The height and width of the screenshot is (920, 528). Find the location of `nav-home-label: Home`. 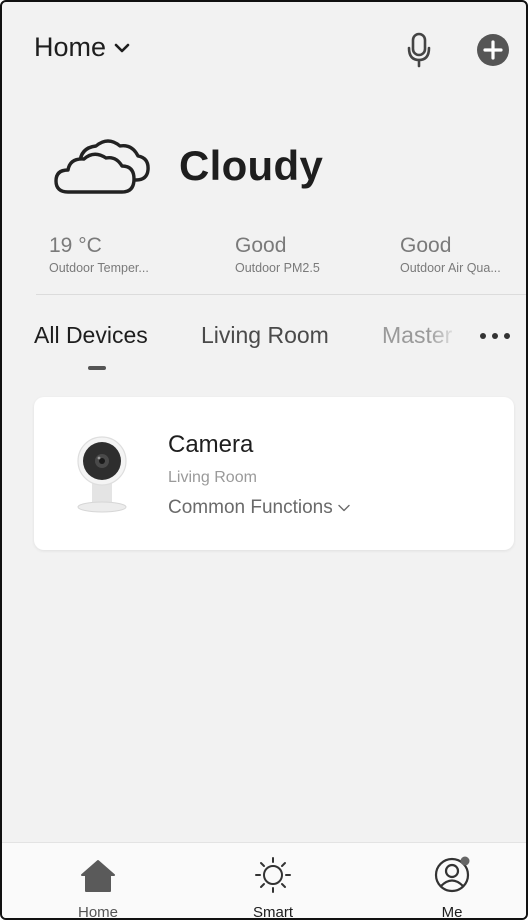

nav-home-label: Home is located at coordinates (97, 912).